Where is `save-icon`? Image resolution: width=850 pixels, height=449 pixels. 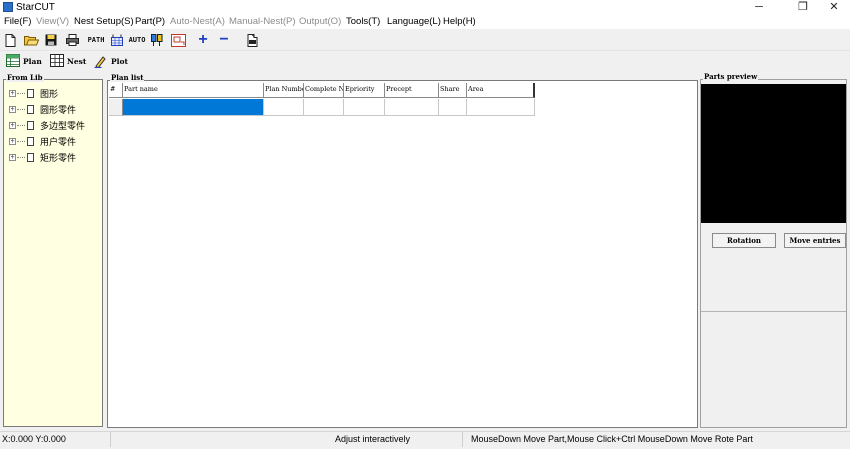
save-icon is located at coordinates (51, 40).